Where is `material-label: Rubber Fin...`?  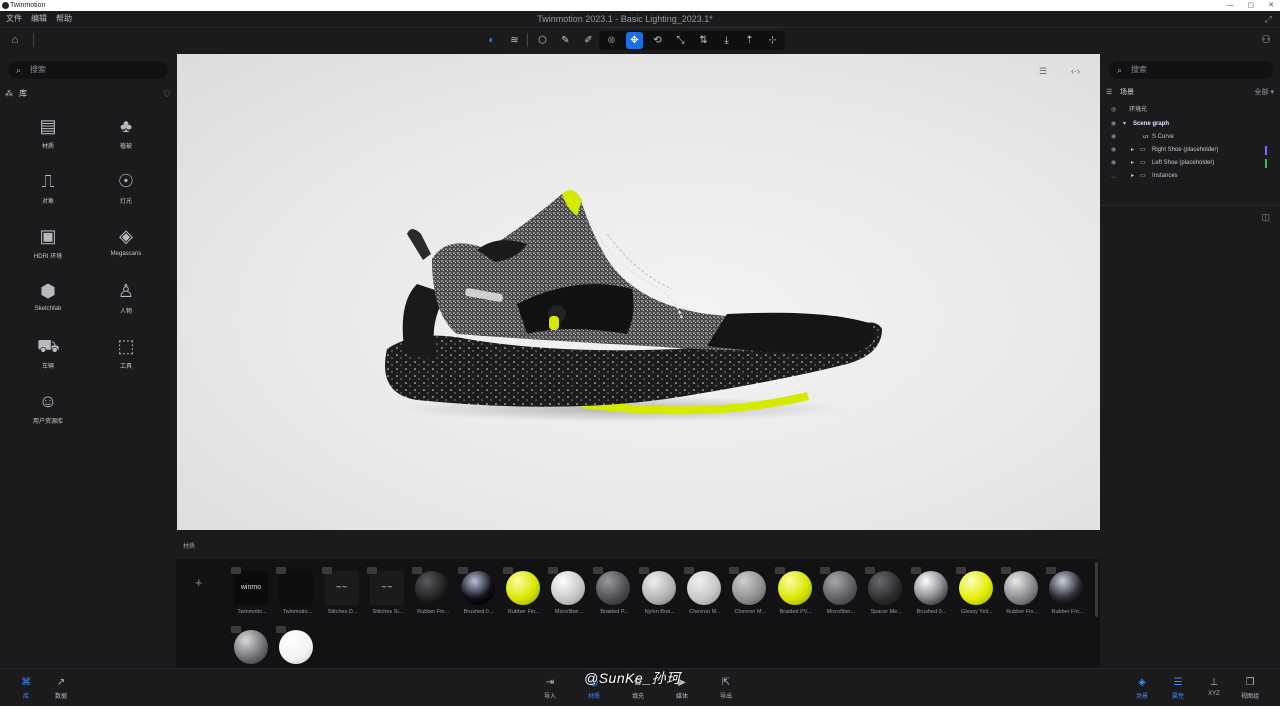
material-label: Rubber Fin... is located at coordinates (433, 612).